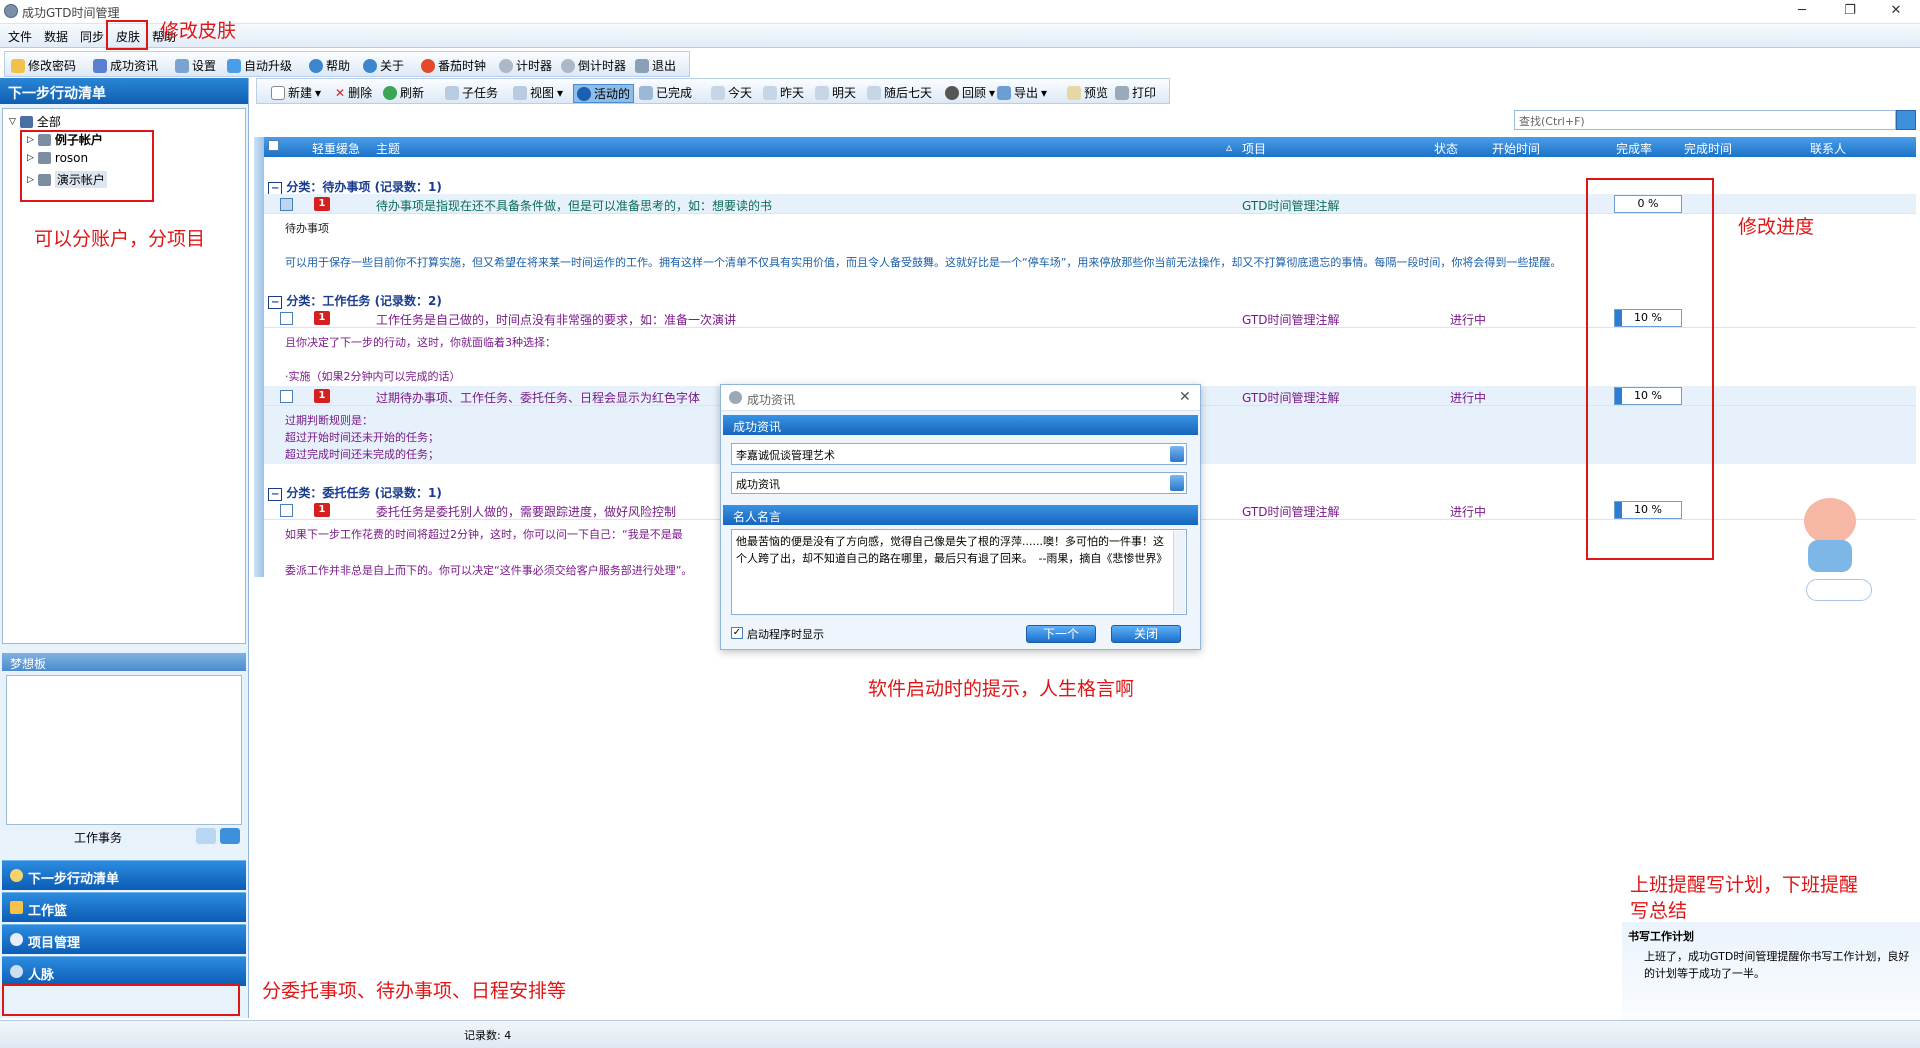 The width and height of the screenshot is (1920, 1048). What do you see at coordinates (296, 92) in the screenshot?
I see `new-button: 新建 ▾` at bounding box center [296, 92].